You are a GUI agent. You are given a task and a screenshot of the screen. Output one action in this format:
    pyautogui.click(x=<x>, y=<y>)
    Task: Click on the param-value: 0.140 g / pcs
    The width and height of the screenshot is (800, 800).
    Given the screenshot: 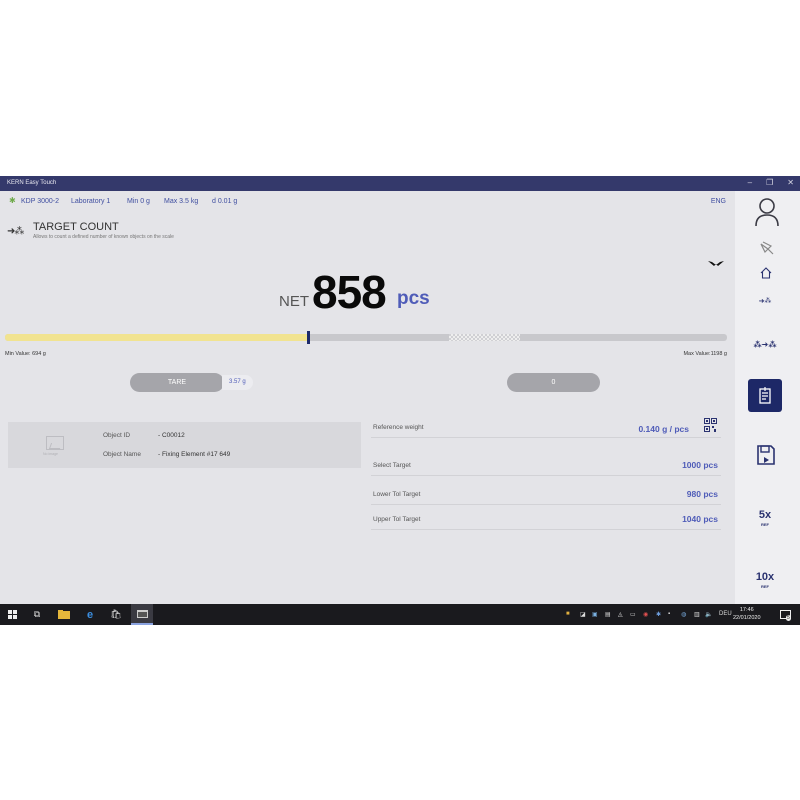 What is the action you would take?
    pyautogui.click(x=663, y=429)
    